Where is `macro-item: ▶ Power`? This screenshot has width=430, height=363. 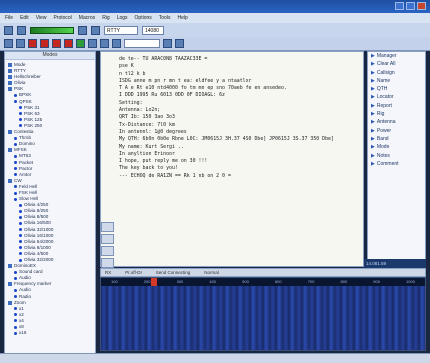 macro-item: ▶ Power is located at coordinates (396, 131).